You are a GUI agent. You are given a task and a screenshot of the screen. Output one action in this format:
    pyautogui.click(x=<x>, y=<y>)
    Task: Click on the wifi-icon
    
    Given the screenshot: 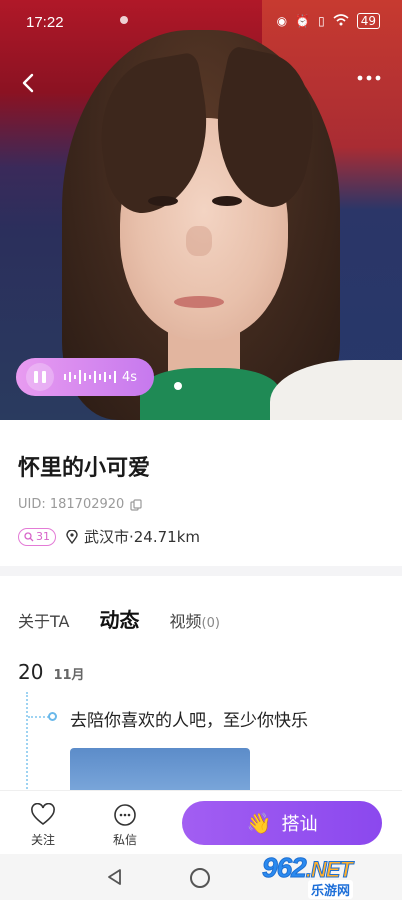 What is the action you would take?
    pyautogui.click(x=341, y=21)
    